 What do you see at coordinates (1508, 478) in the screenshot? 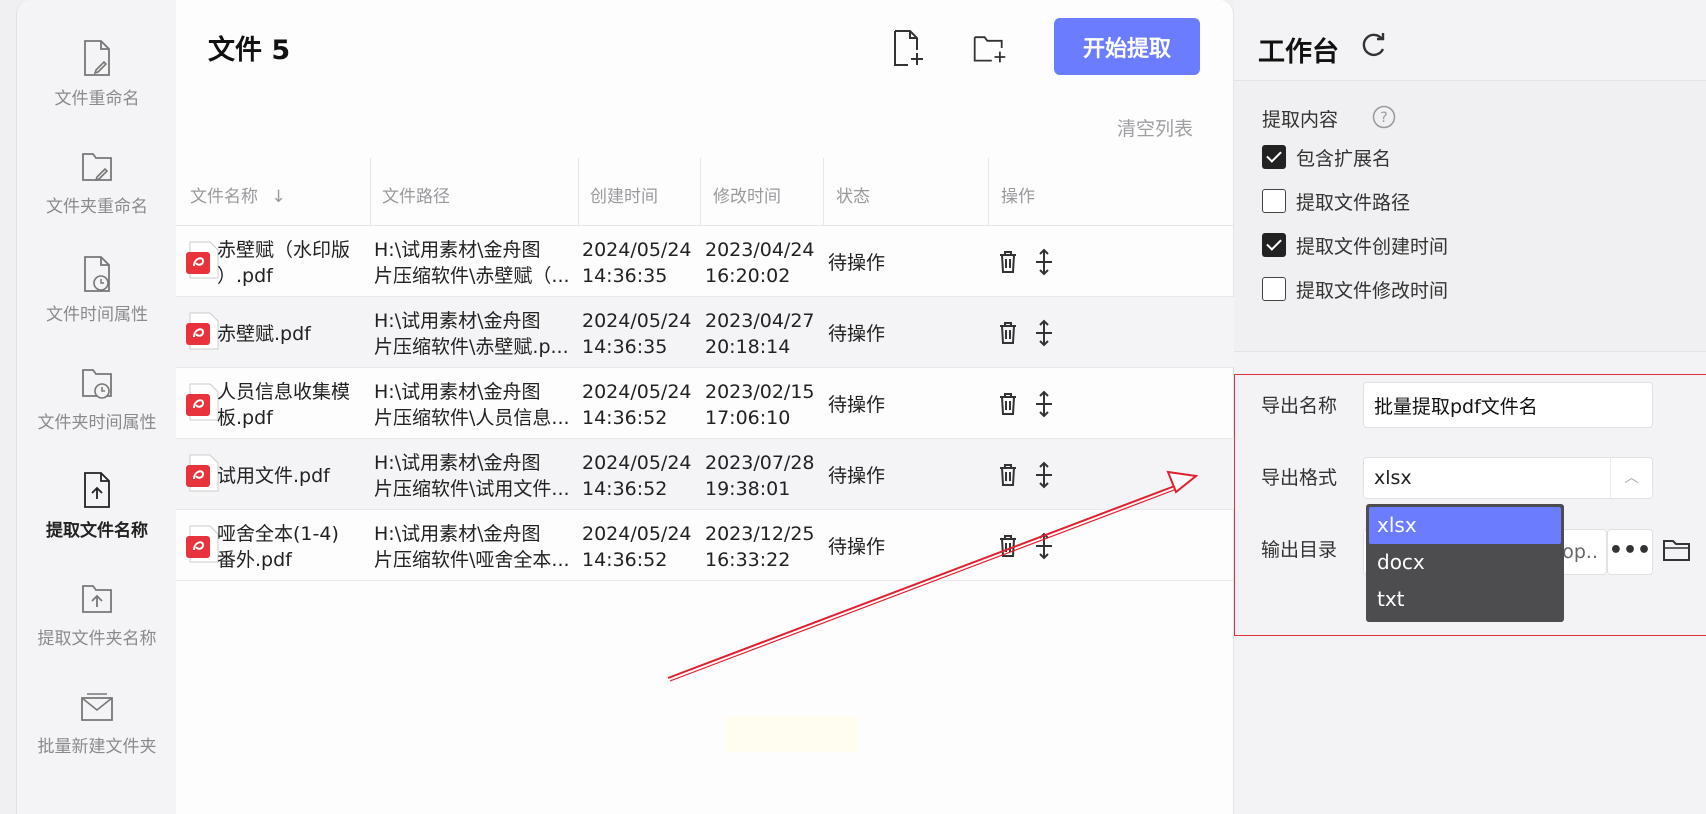
I see `export-format-select: xlsx ︿` at bounding box center [1508, 478].